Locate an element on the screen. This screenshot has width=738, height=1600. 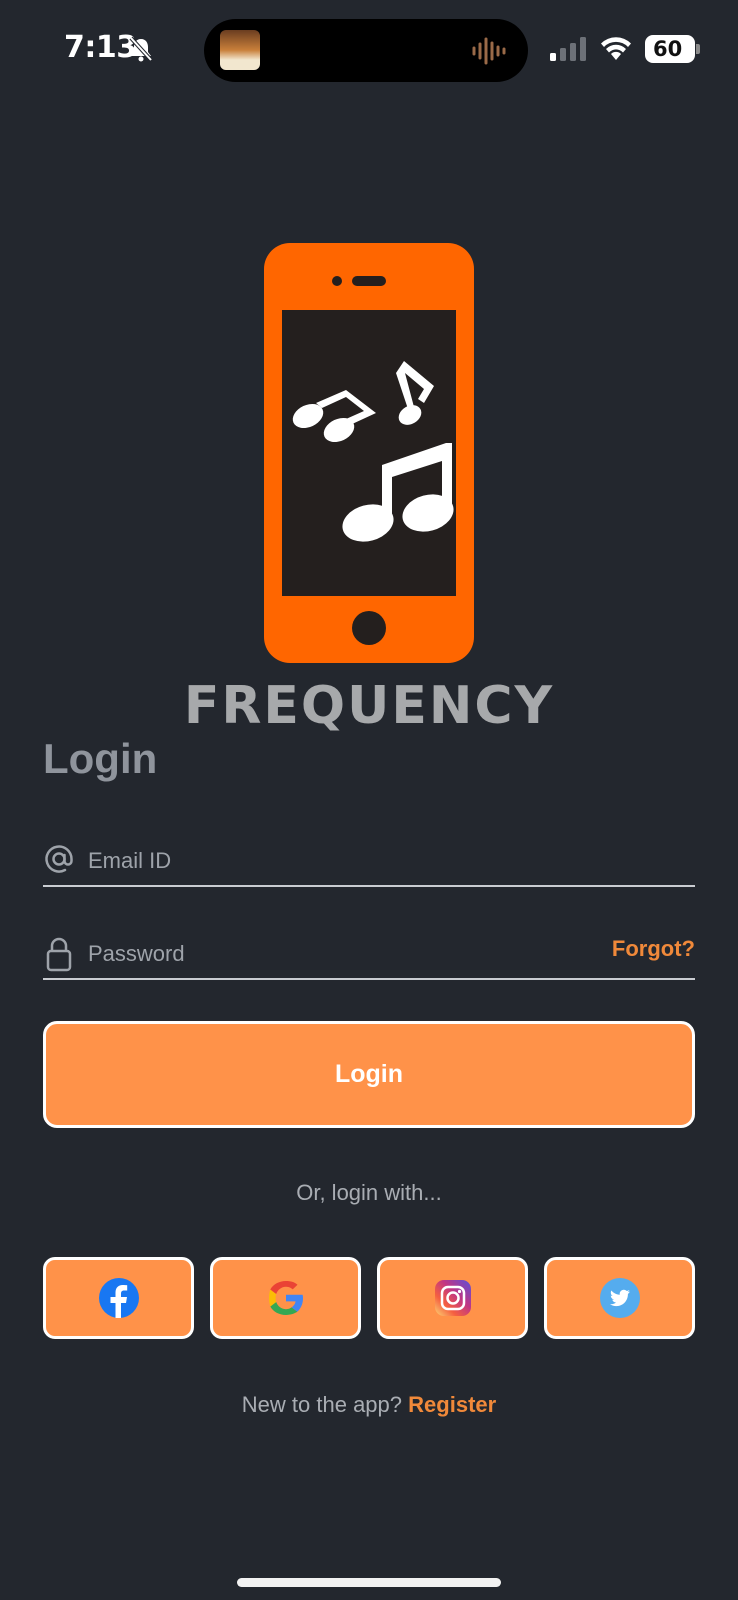
register-link: Register is located at coordinates (452, 1404).